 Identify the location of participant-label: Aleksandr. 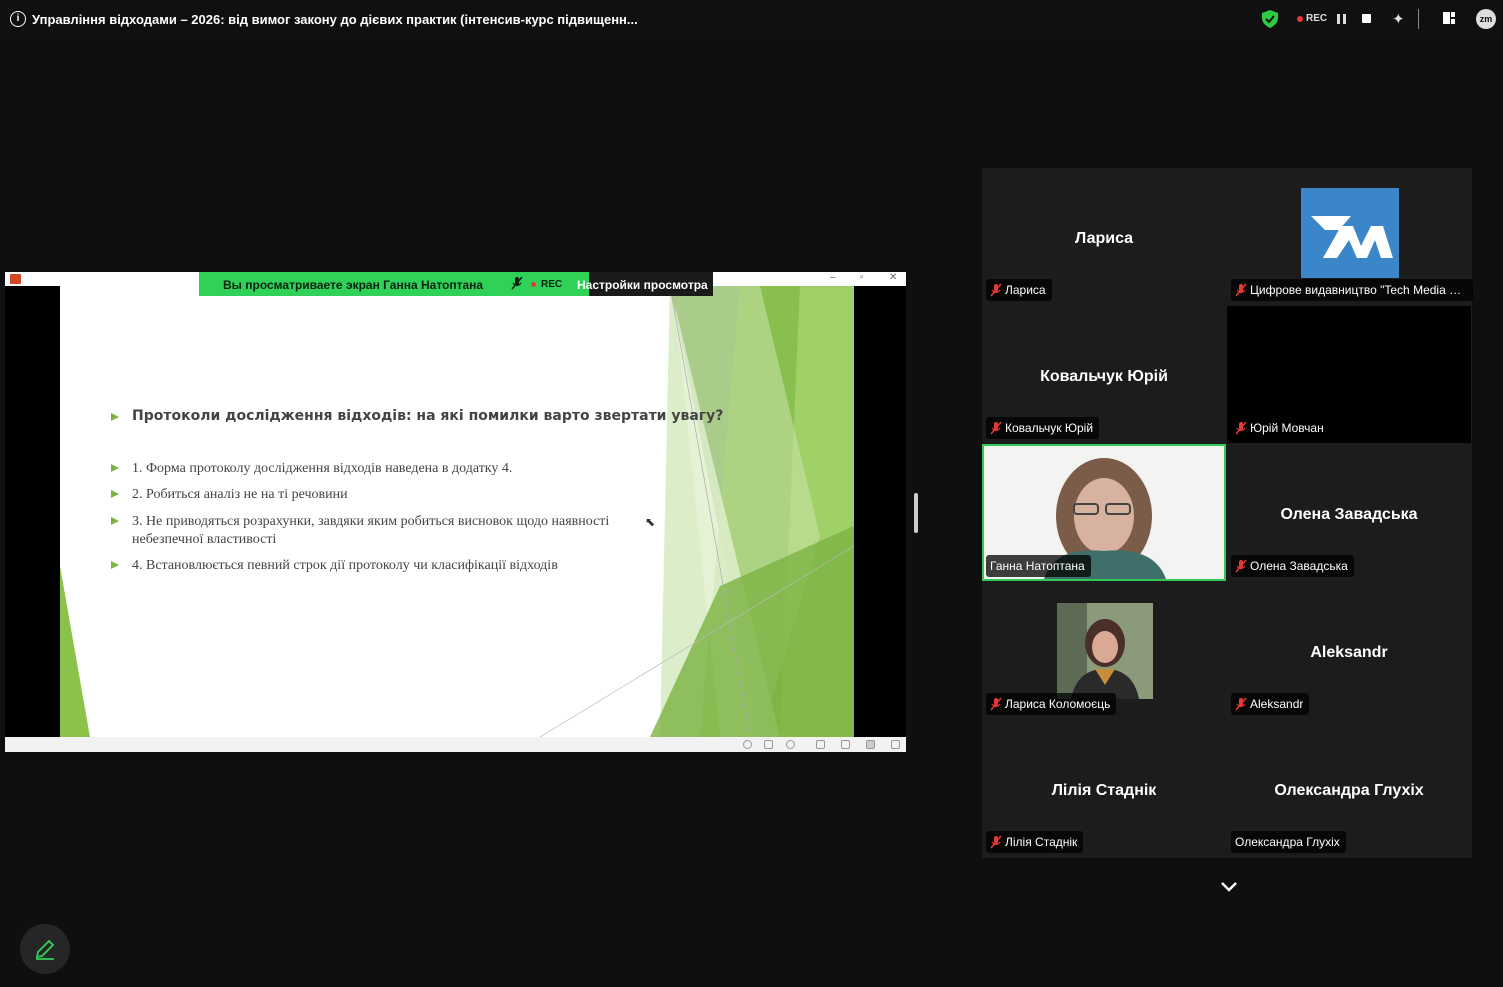
(1270, 704).